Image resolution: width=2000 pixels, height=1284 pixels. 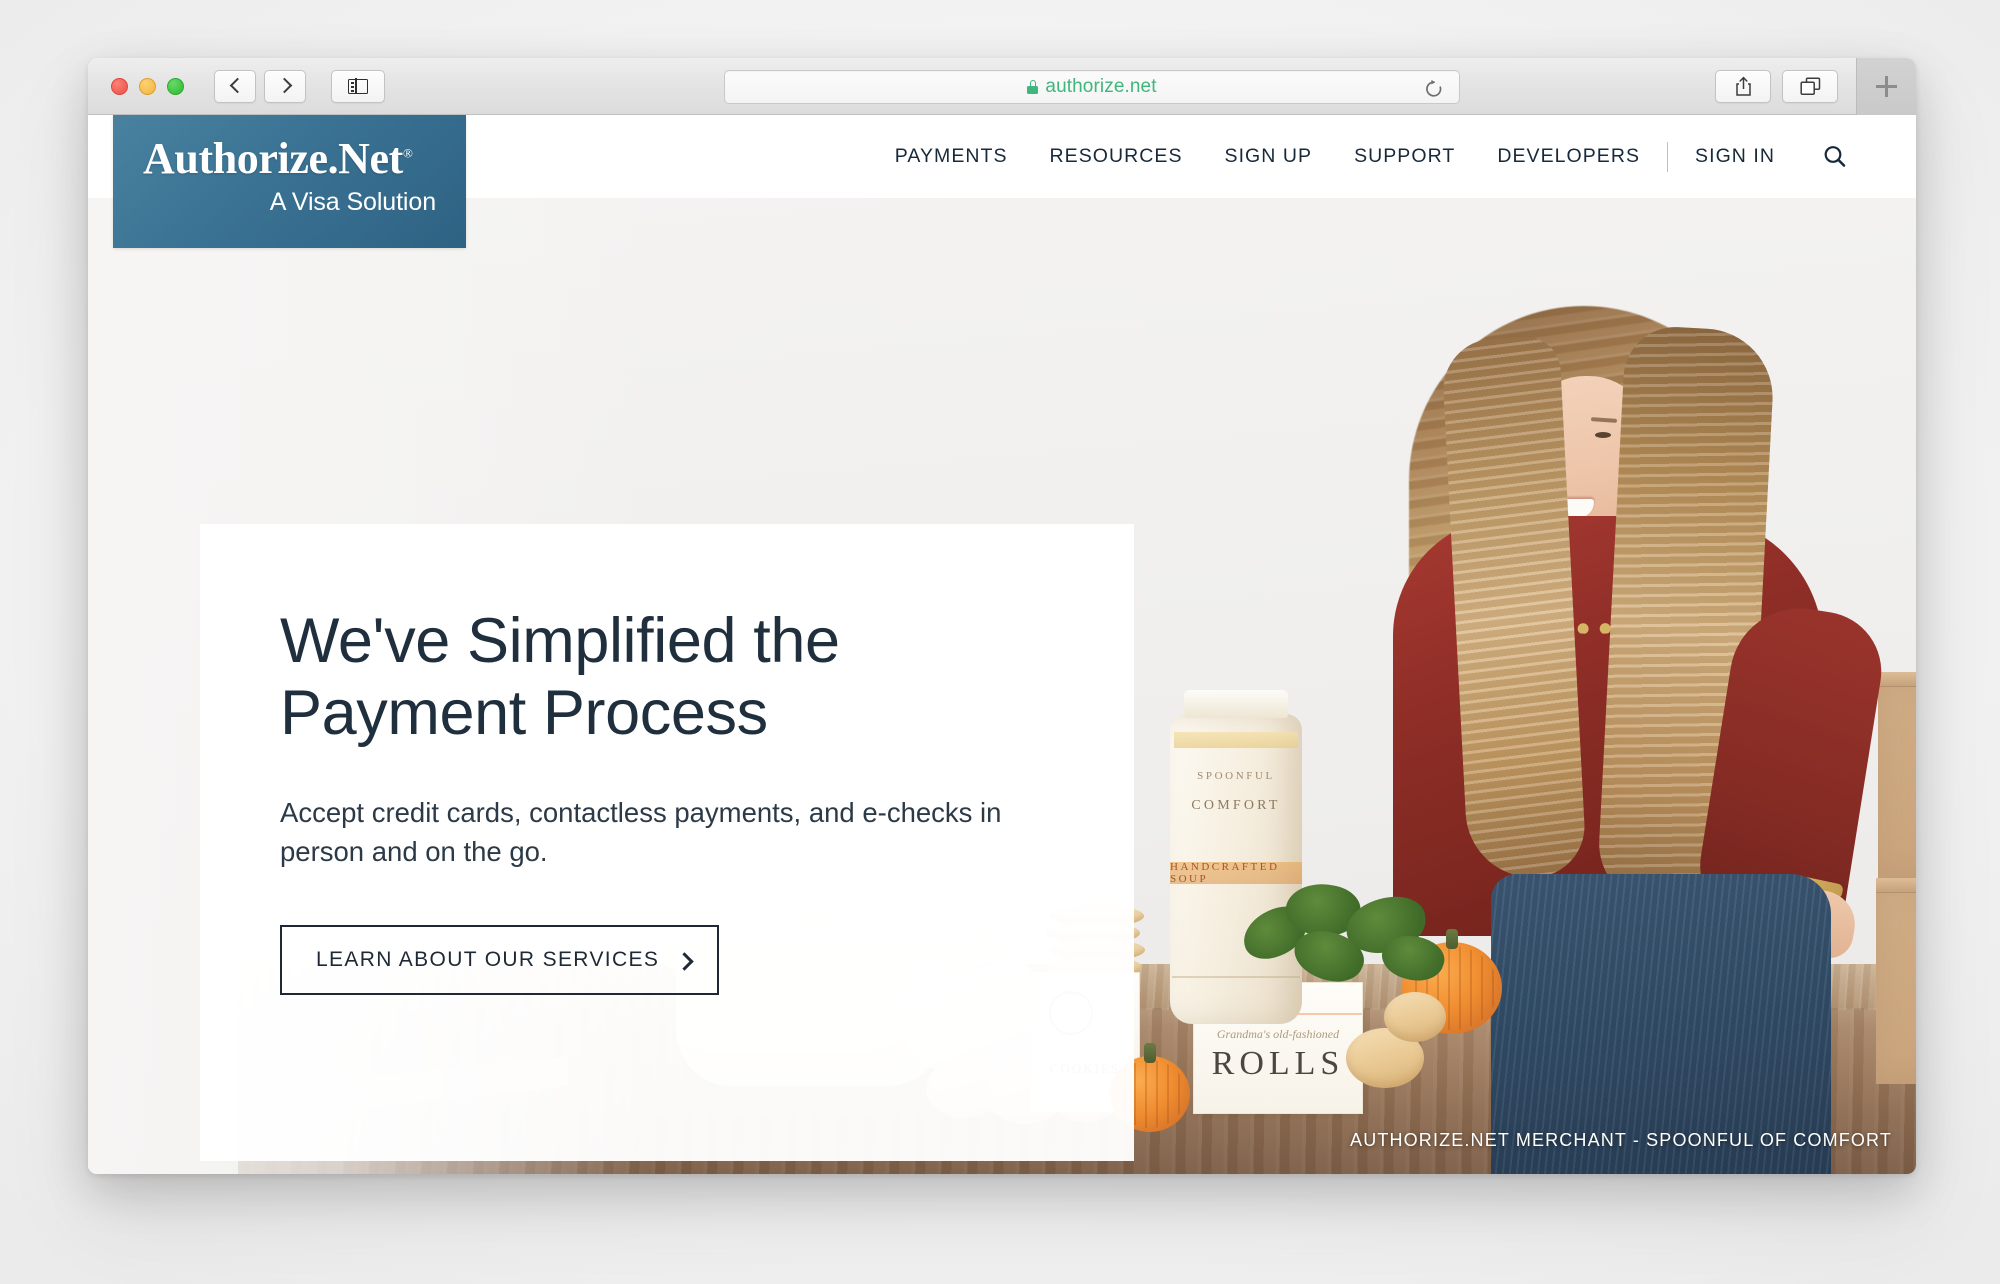 I want to click on tabs-icon, so click(x=1809, y=86).